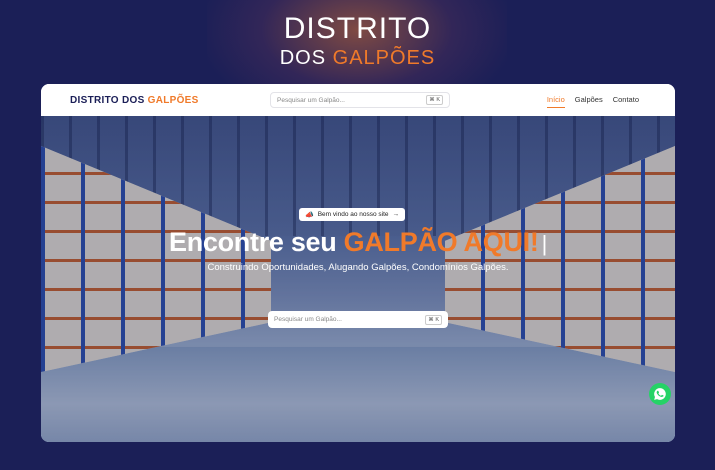 This screenshot has width=715, height=470. I want to click on arrow-right-icon: →, so click(396, 214).